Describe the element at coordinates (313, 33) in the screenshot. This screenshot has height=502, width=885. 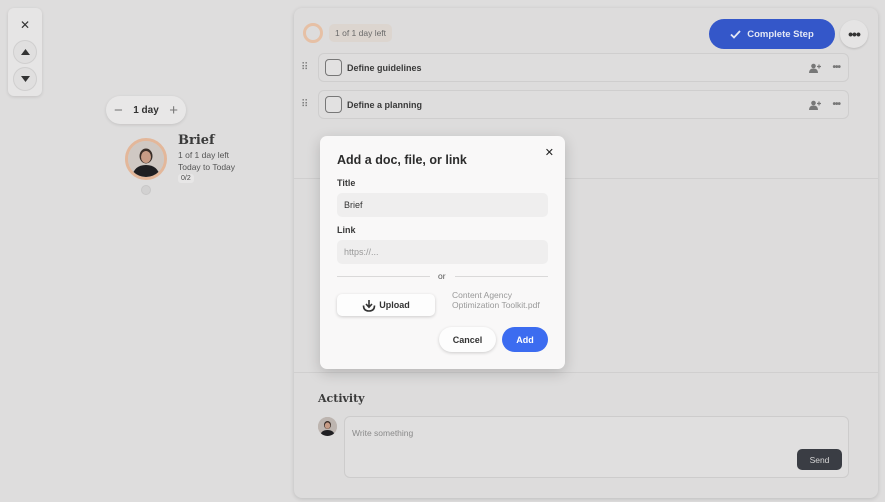
I see `progress-ring-icon` at that location.